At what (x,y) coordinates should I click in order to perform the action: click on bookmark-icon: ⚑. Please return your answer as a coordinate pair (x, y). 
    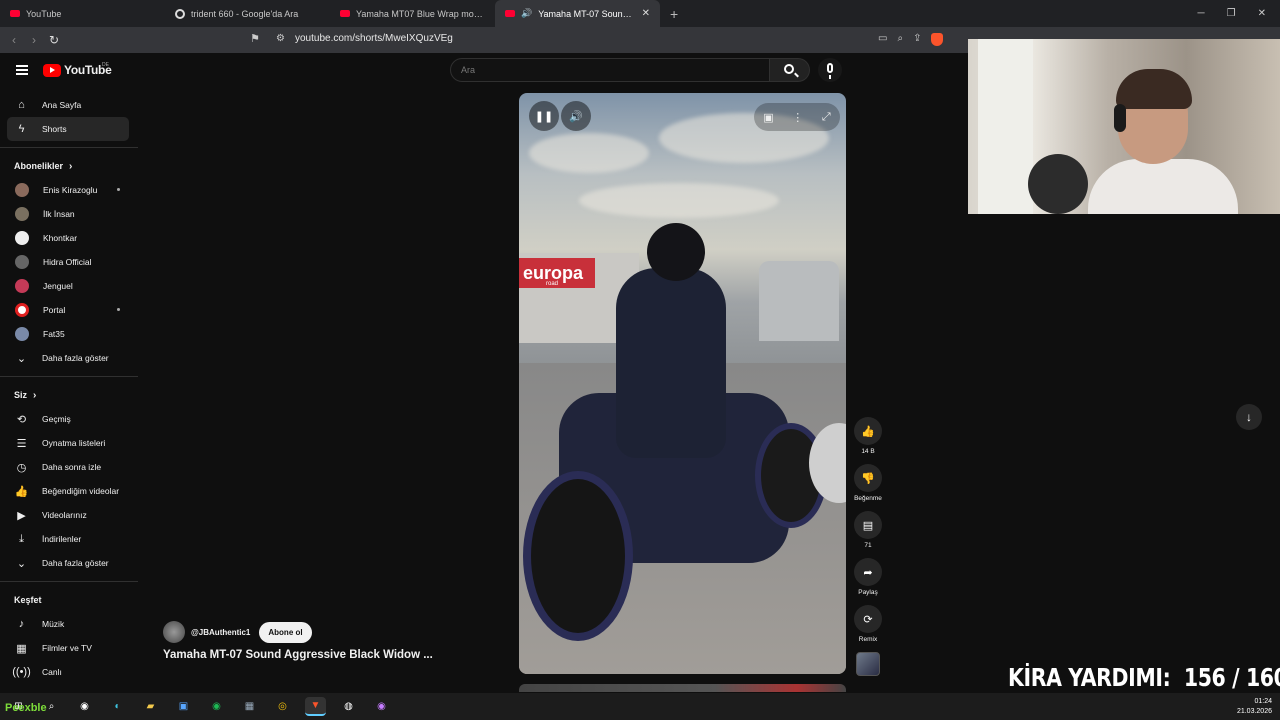
    Looking at the image, I should click on (255, 38).